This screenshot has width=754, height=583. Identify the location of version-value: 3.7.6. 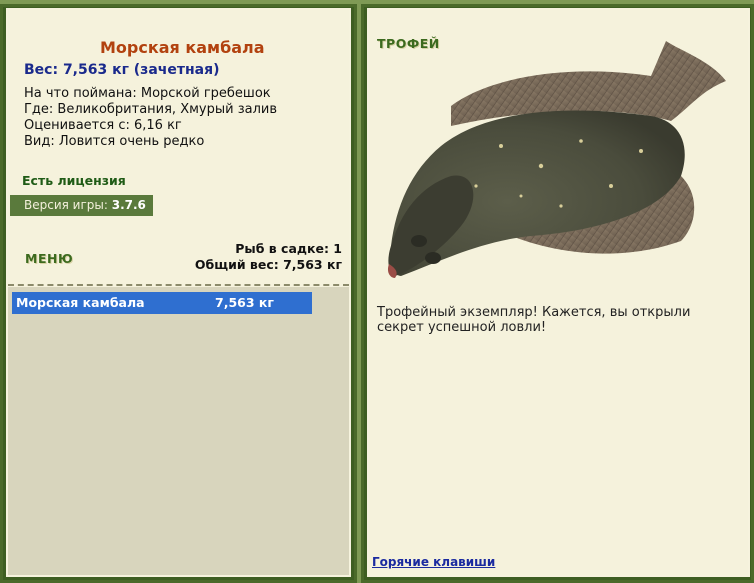
(128, 205).